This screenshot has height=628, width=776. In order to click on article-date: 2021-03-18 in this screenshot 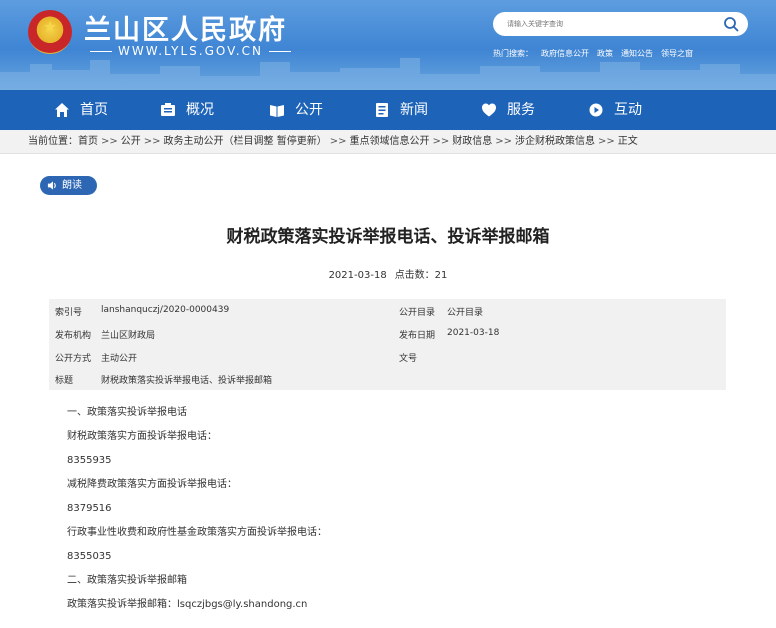, I will do `click(357, 275)`.